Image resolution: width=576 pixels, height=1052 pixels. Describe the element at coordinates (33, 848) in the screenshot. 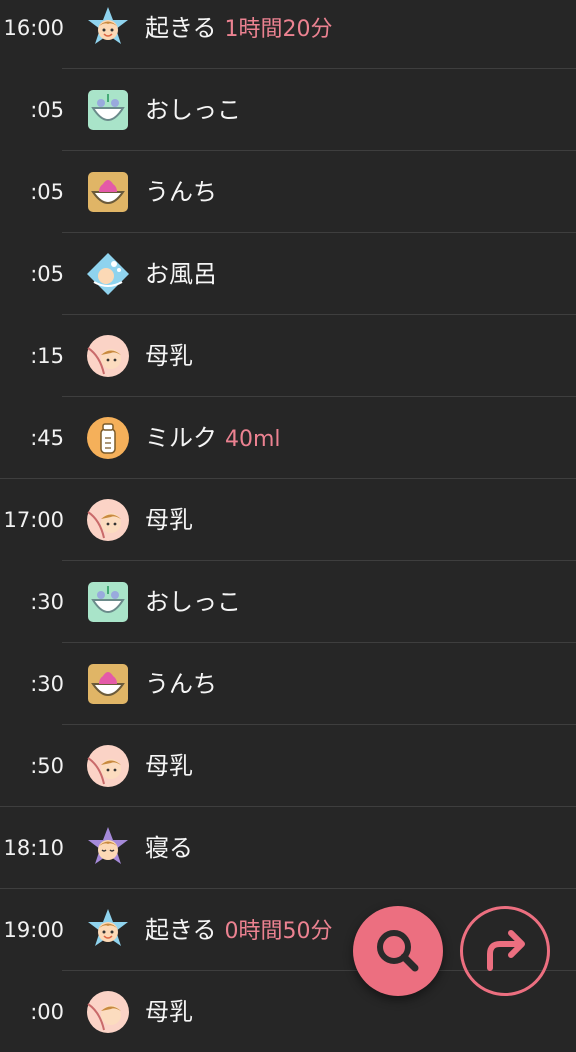

I see `entry-time: 18:10` at that location.